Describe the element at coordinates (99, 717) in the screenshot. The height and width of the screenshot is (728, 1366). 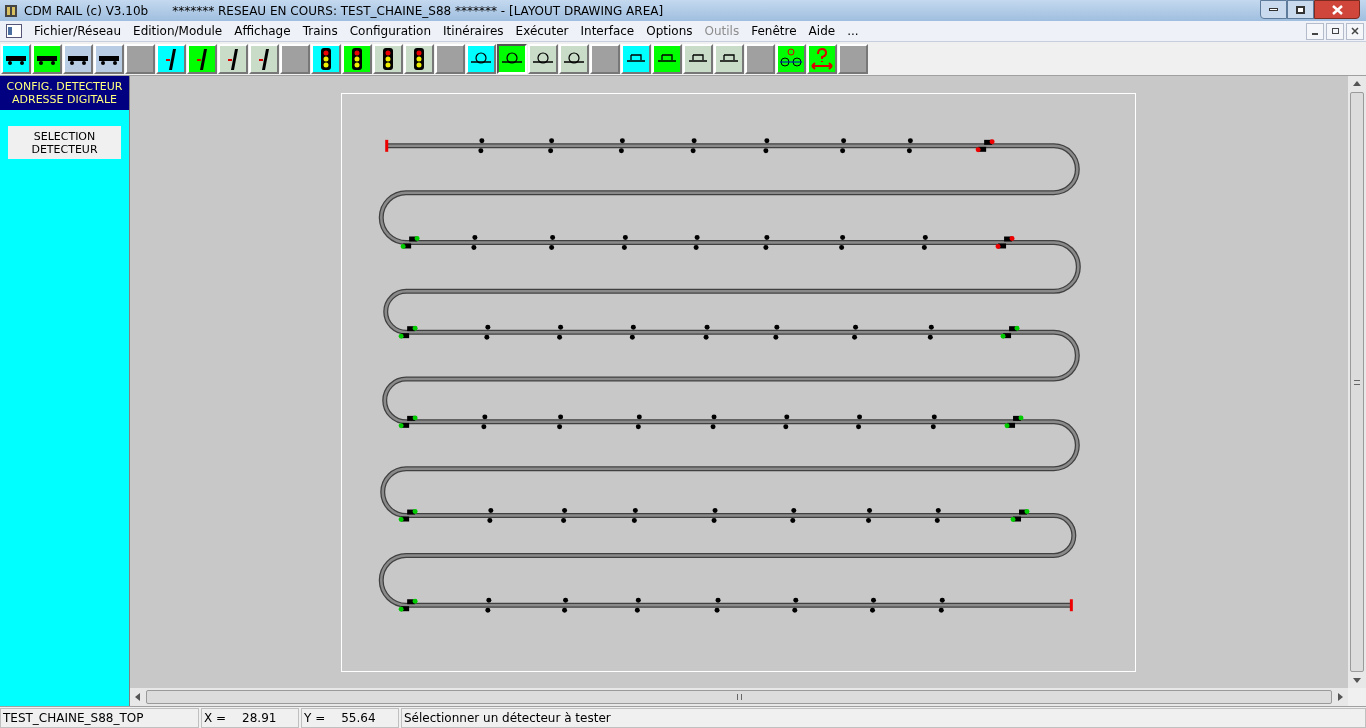
I see `layout-name-field: TEST_CHAINE_S88_TOP` at that location.